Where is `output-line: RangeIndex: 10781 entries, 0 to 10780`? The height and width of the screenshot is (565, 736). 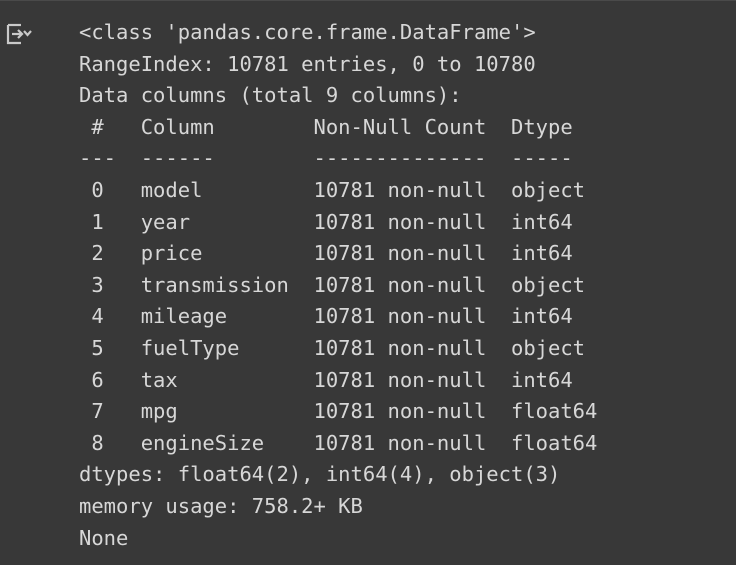
output-line: RangeIndex: 10781 entries, 0 to 10780 is located at coordinates (307, 63).